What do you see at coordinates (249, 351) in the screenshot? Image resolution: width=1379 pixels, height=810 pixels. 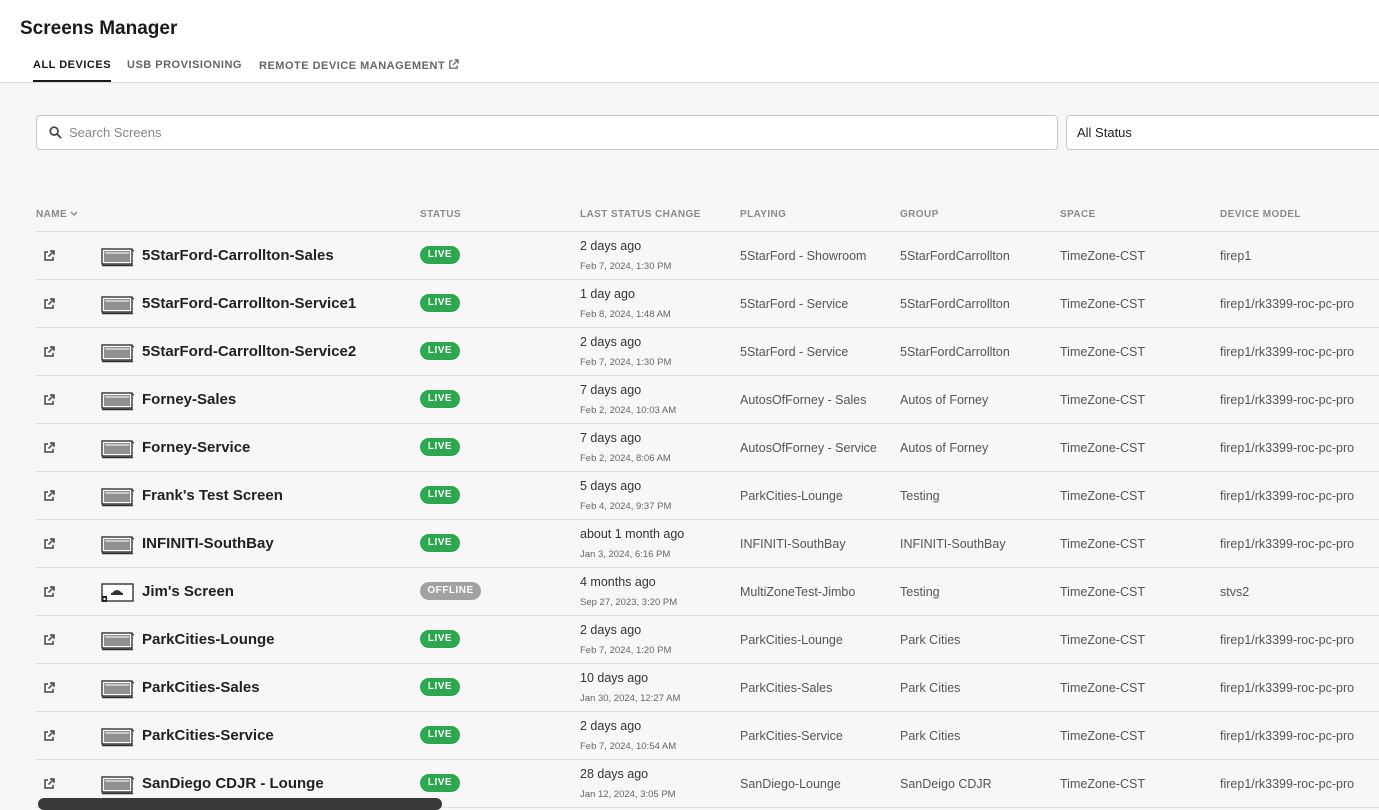 I see `screen-name: 5StarFord-Carrollton-Service2` at bounding box center [249, 351].